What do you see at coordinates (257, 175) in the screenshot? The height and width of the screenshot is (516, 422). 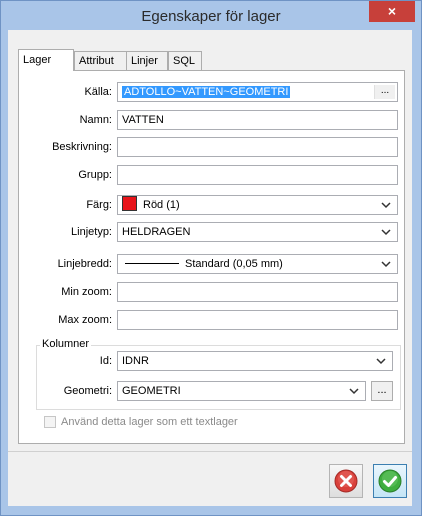 I see `grupp-input` at bounding box center [257, 175].